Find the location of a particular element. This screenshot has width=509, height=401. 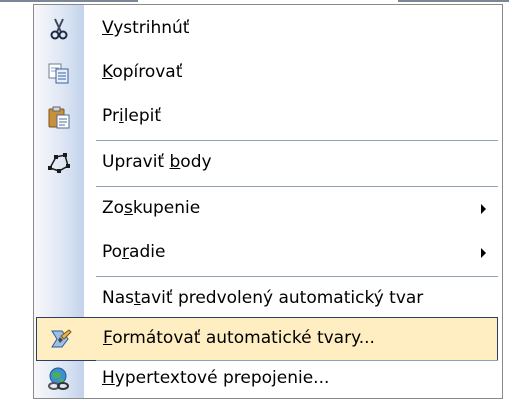

copy-icon is located at coordinates (59, 73).